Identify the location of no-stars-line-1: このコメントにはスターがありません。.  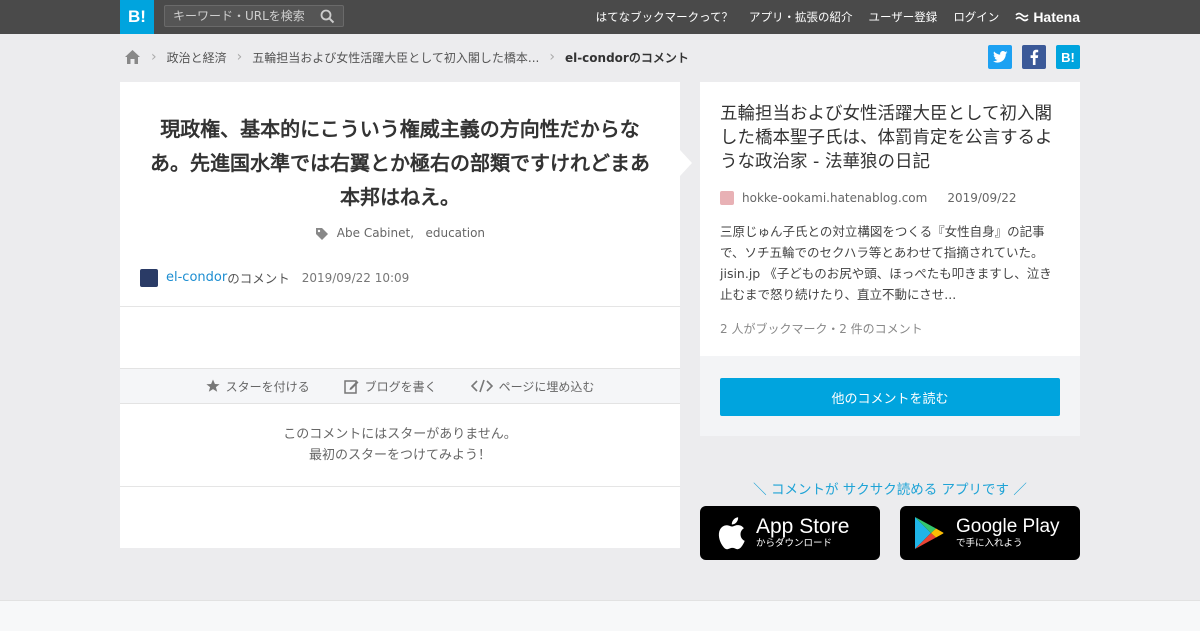
(400, 434).